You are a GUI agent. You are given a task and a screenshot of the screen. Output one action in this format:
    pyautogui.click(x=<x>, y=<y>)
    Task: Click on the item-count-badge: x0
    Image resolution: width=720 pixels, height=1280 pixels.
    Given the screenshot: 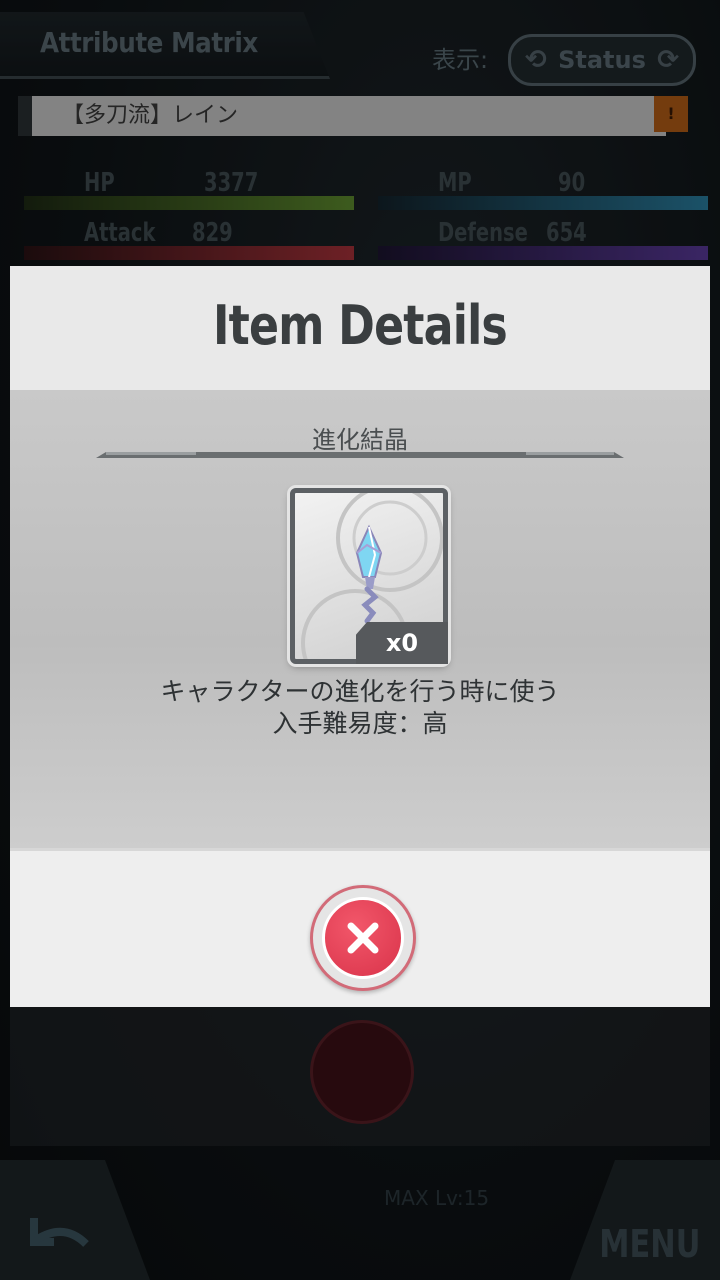 What is the action you would take?
    pyautogui.click(x=402, y=643)
    